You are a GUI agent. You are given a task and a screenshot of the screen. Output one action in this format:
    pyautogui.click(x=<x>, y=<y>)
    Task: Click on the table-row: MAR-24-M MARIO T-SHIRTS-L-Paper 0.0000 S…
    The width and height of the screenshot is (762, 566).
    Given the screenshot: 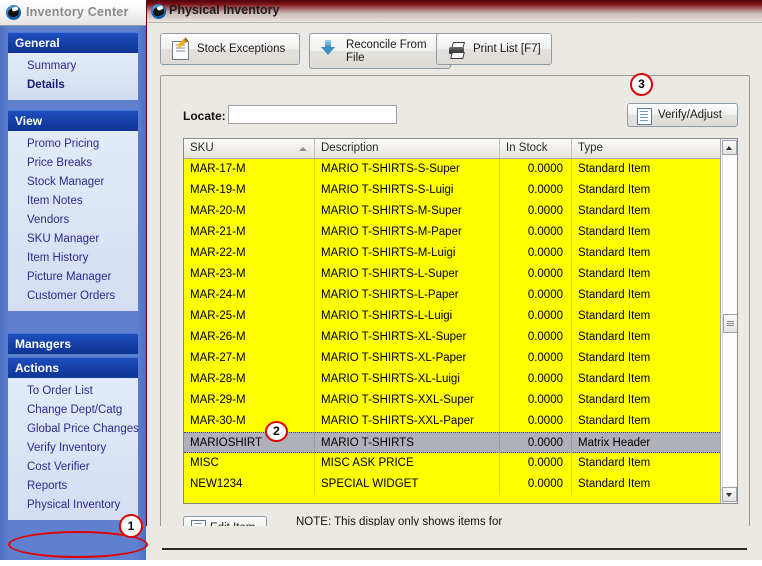 What is the action you would take?
    pyautogui.click(x=453, y=295)
    